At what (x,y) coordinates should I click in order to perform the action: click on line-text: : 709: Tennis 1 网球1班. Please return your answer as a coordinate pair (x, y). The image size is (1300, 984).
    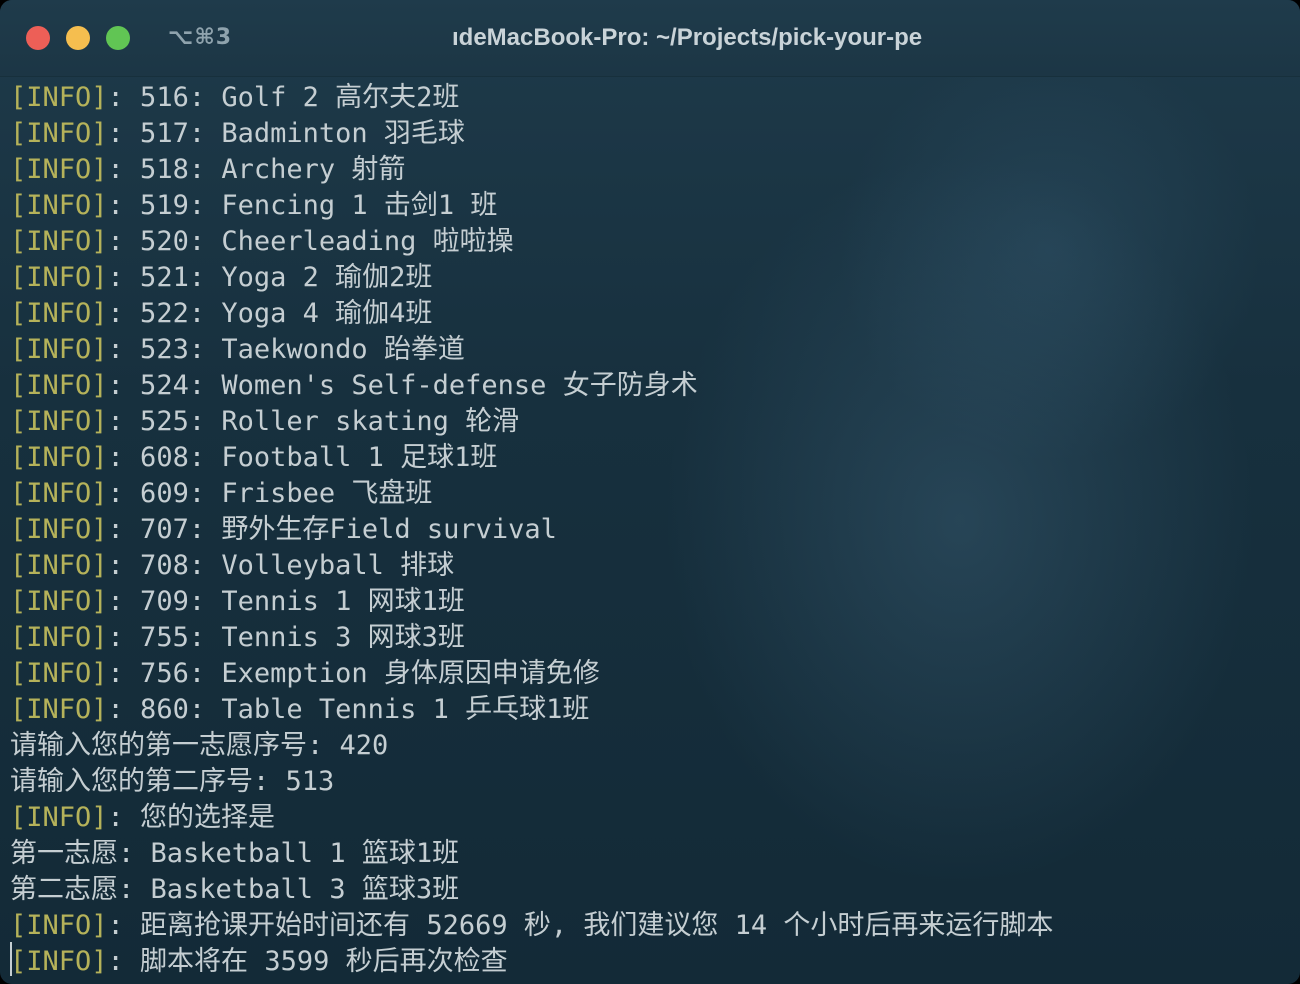
    Looking at the image, I should click on (286, 601).